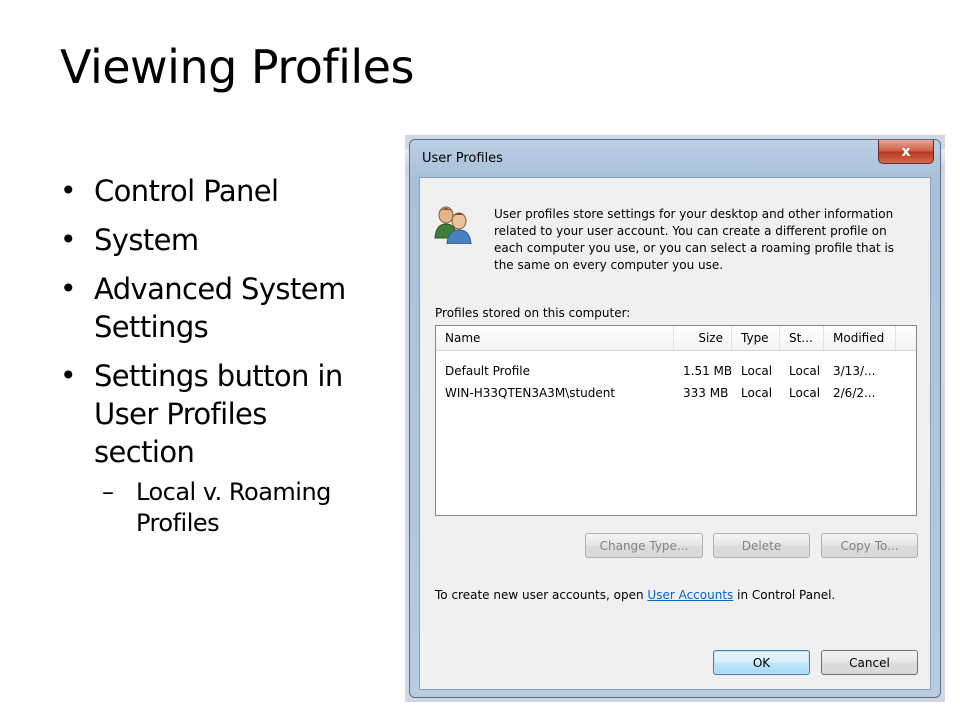 This screenshot has width=960, height=720. I want to click on list-header: Name Size Type St... Modified, so click(676, 338).